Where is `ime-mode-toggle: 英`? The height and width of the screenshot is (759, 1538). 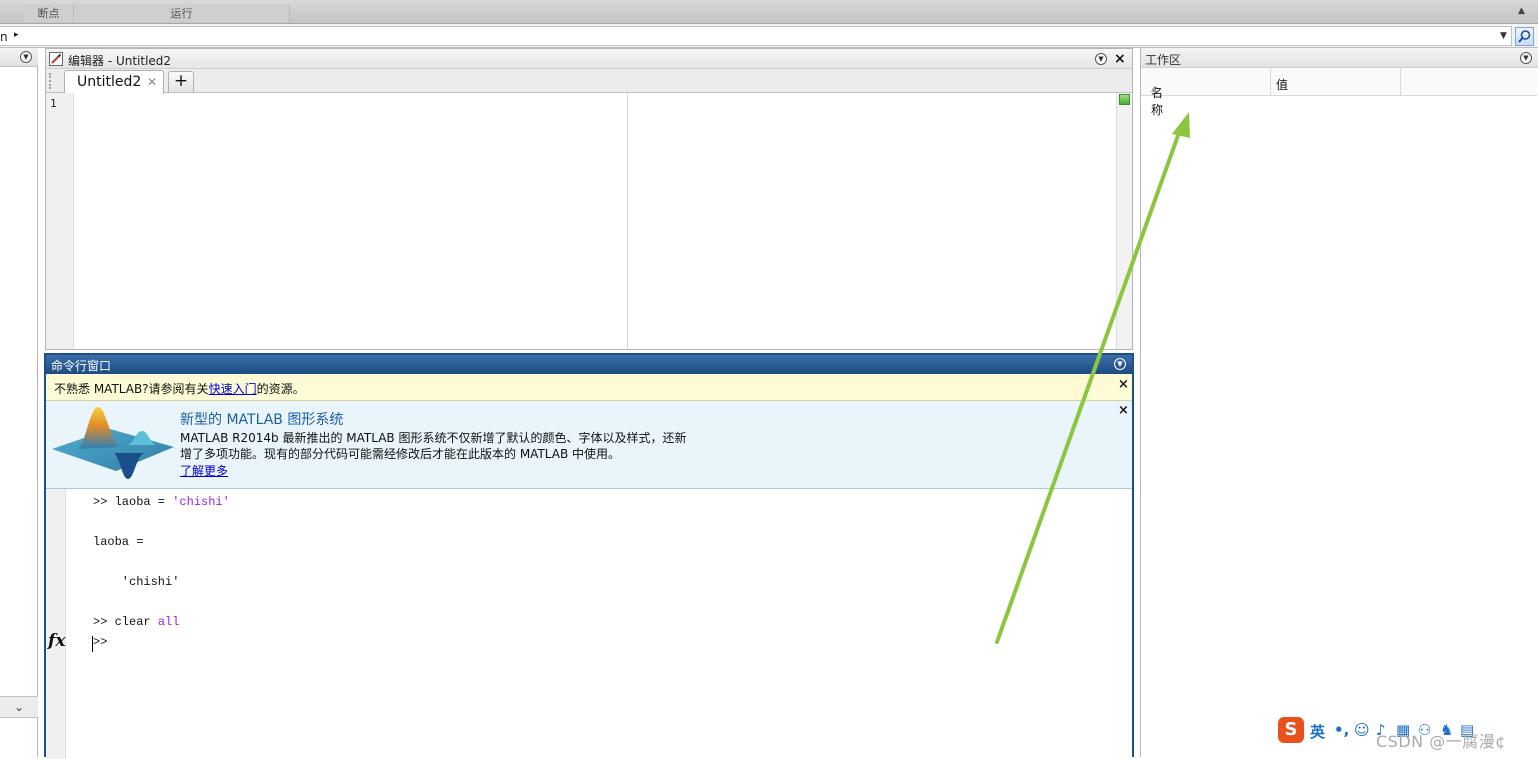
ime-mode-toggle: 英 is located at coordinates (1317, 731).